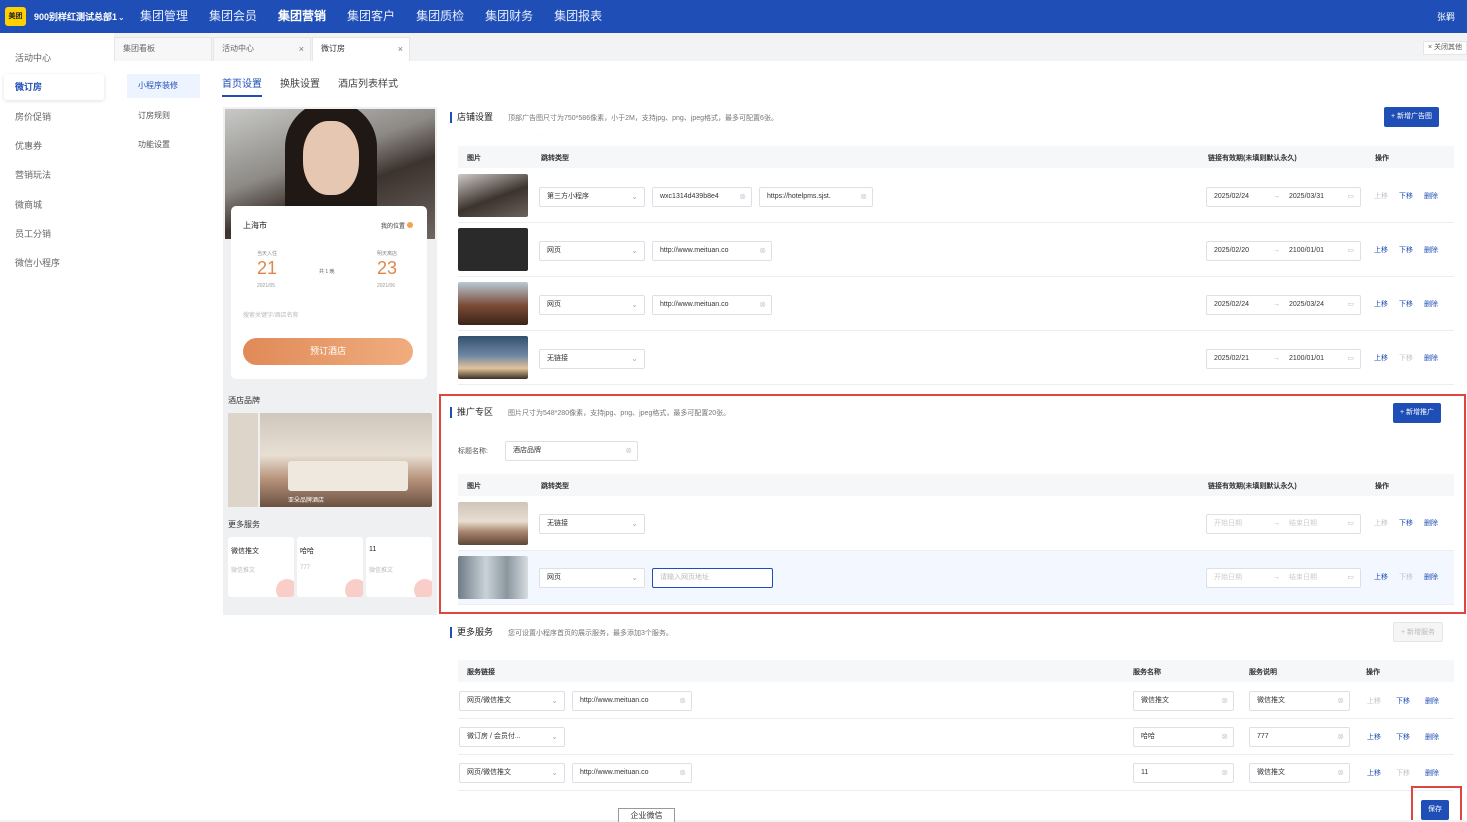  I want to click on sidebar-item-wechat-miniprogram: 微信小程序, so click(54, 263).